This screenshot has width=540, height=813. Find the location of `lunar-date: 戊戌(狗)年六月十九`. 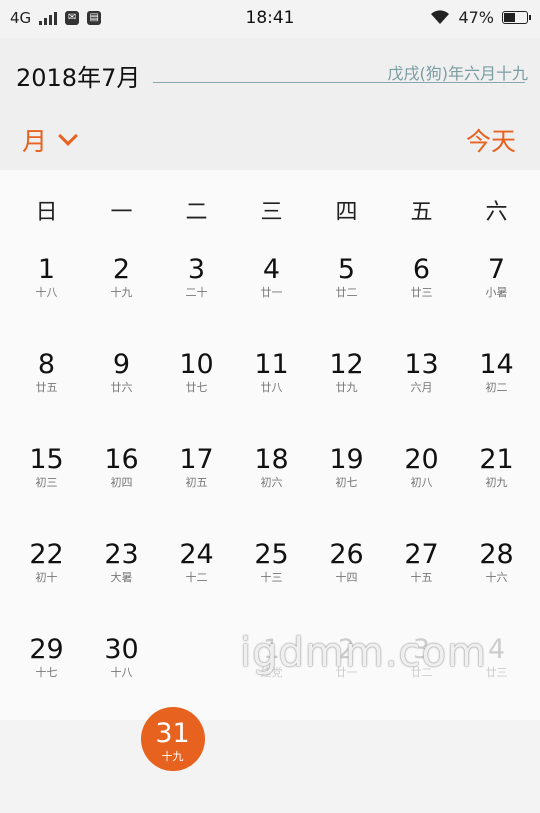

lunar-date: 戊戌(狗)年六月十九 is located at coordinates (458, 73).